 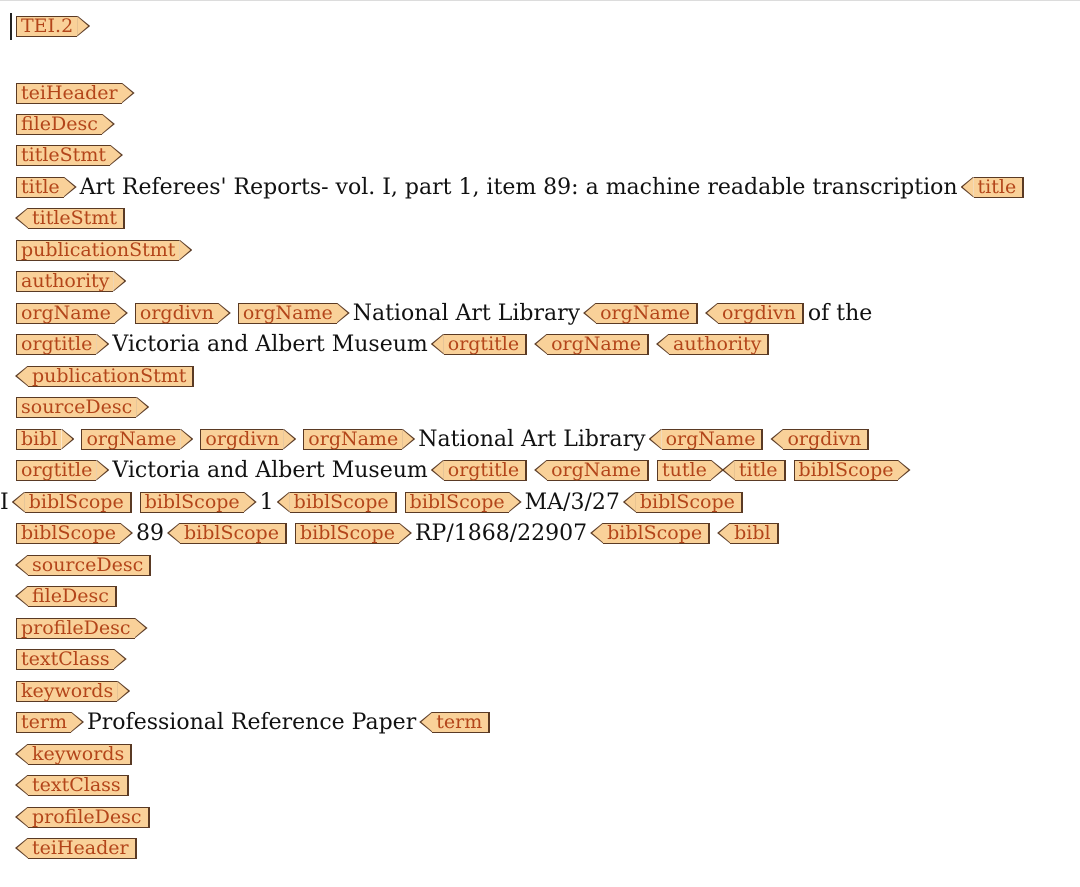 What do you see at coordinates (548, 565) in the screenshot?
I see `line-sourcedesc-end: sourceDesc` at bounding box center [548, 565].